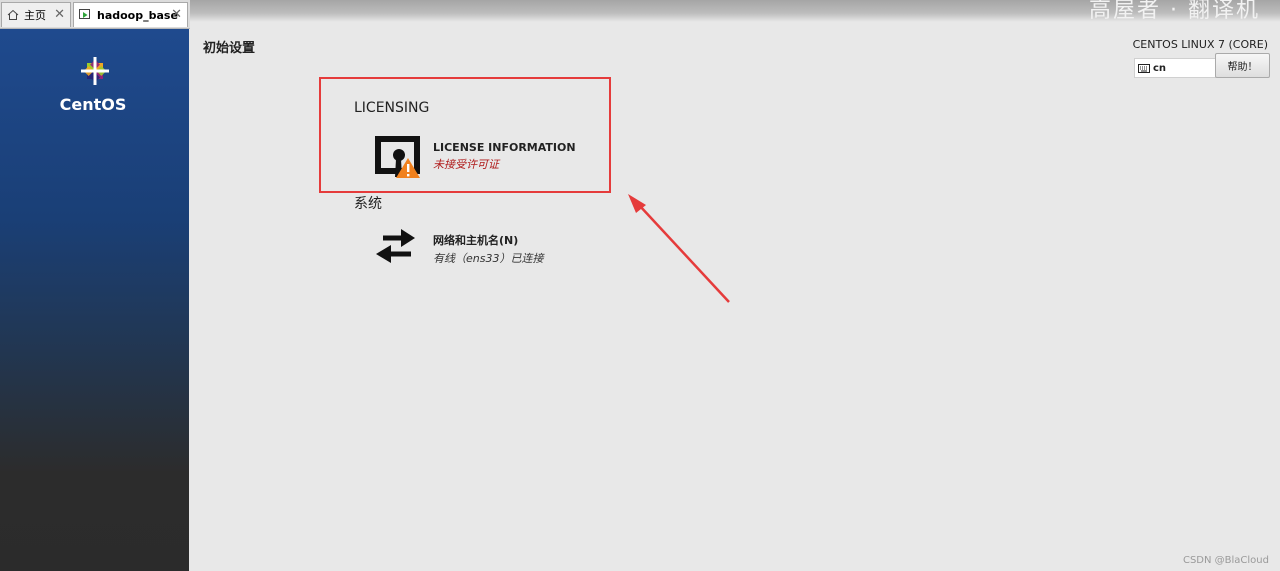  Describe the element at coordinates (465, 135) in the screenshot. I see `annotation-highlight-box` at that location.